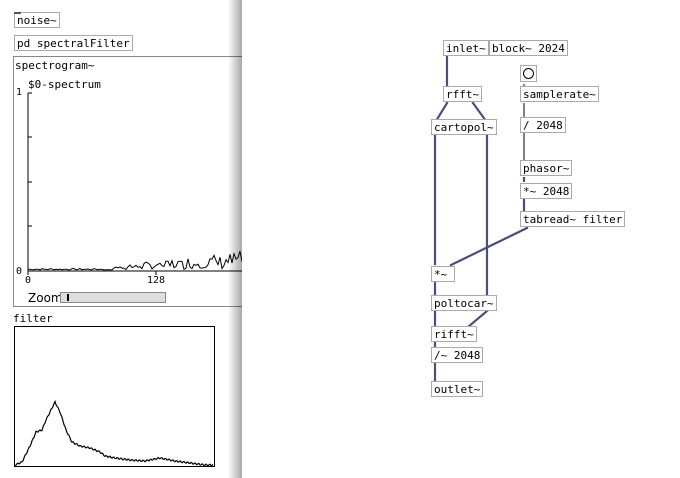  Describe the element at coordinates (443, 274) in the screenshot. I see `multiply-signal-object: *~` at that location.